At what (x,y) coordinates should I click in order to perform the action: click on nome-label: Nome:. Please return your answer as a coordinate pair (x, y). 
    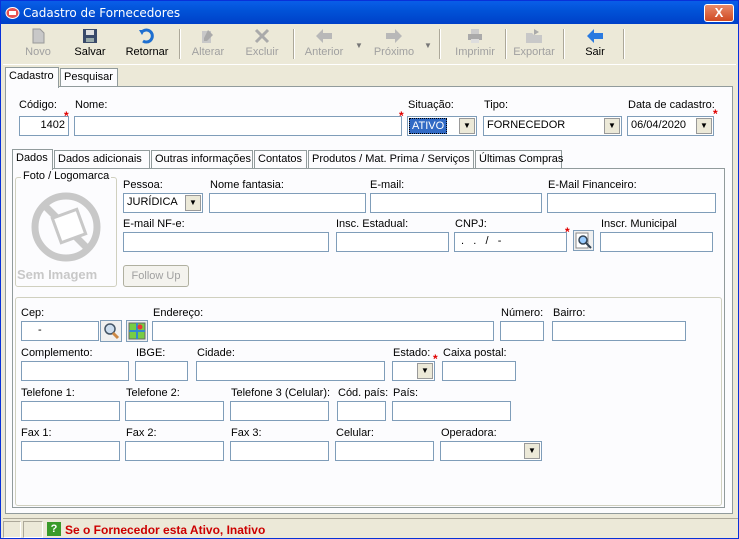
    Looking at the image, I should click on (91, 105).